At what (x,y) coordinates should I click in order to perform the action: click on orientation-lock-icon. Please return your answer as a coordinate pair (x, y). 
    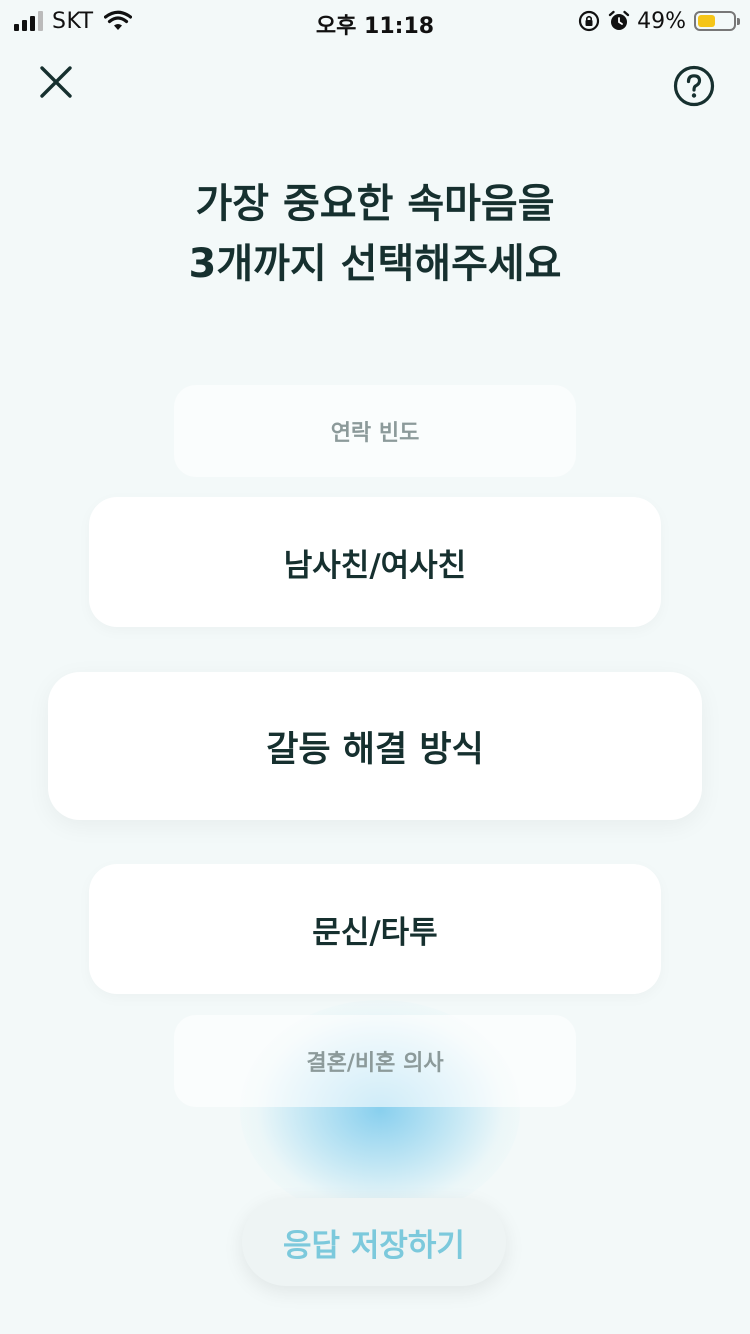
    Looking at the image, I should click on (589, 21).